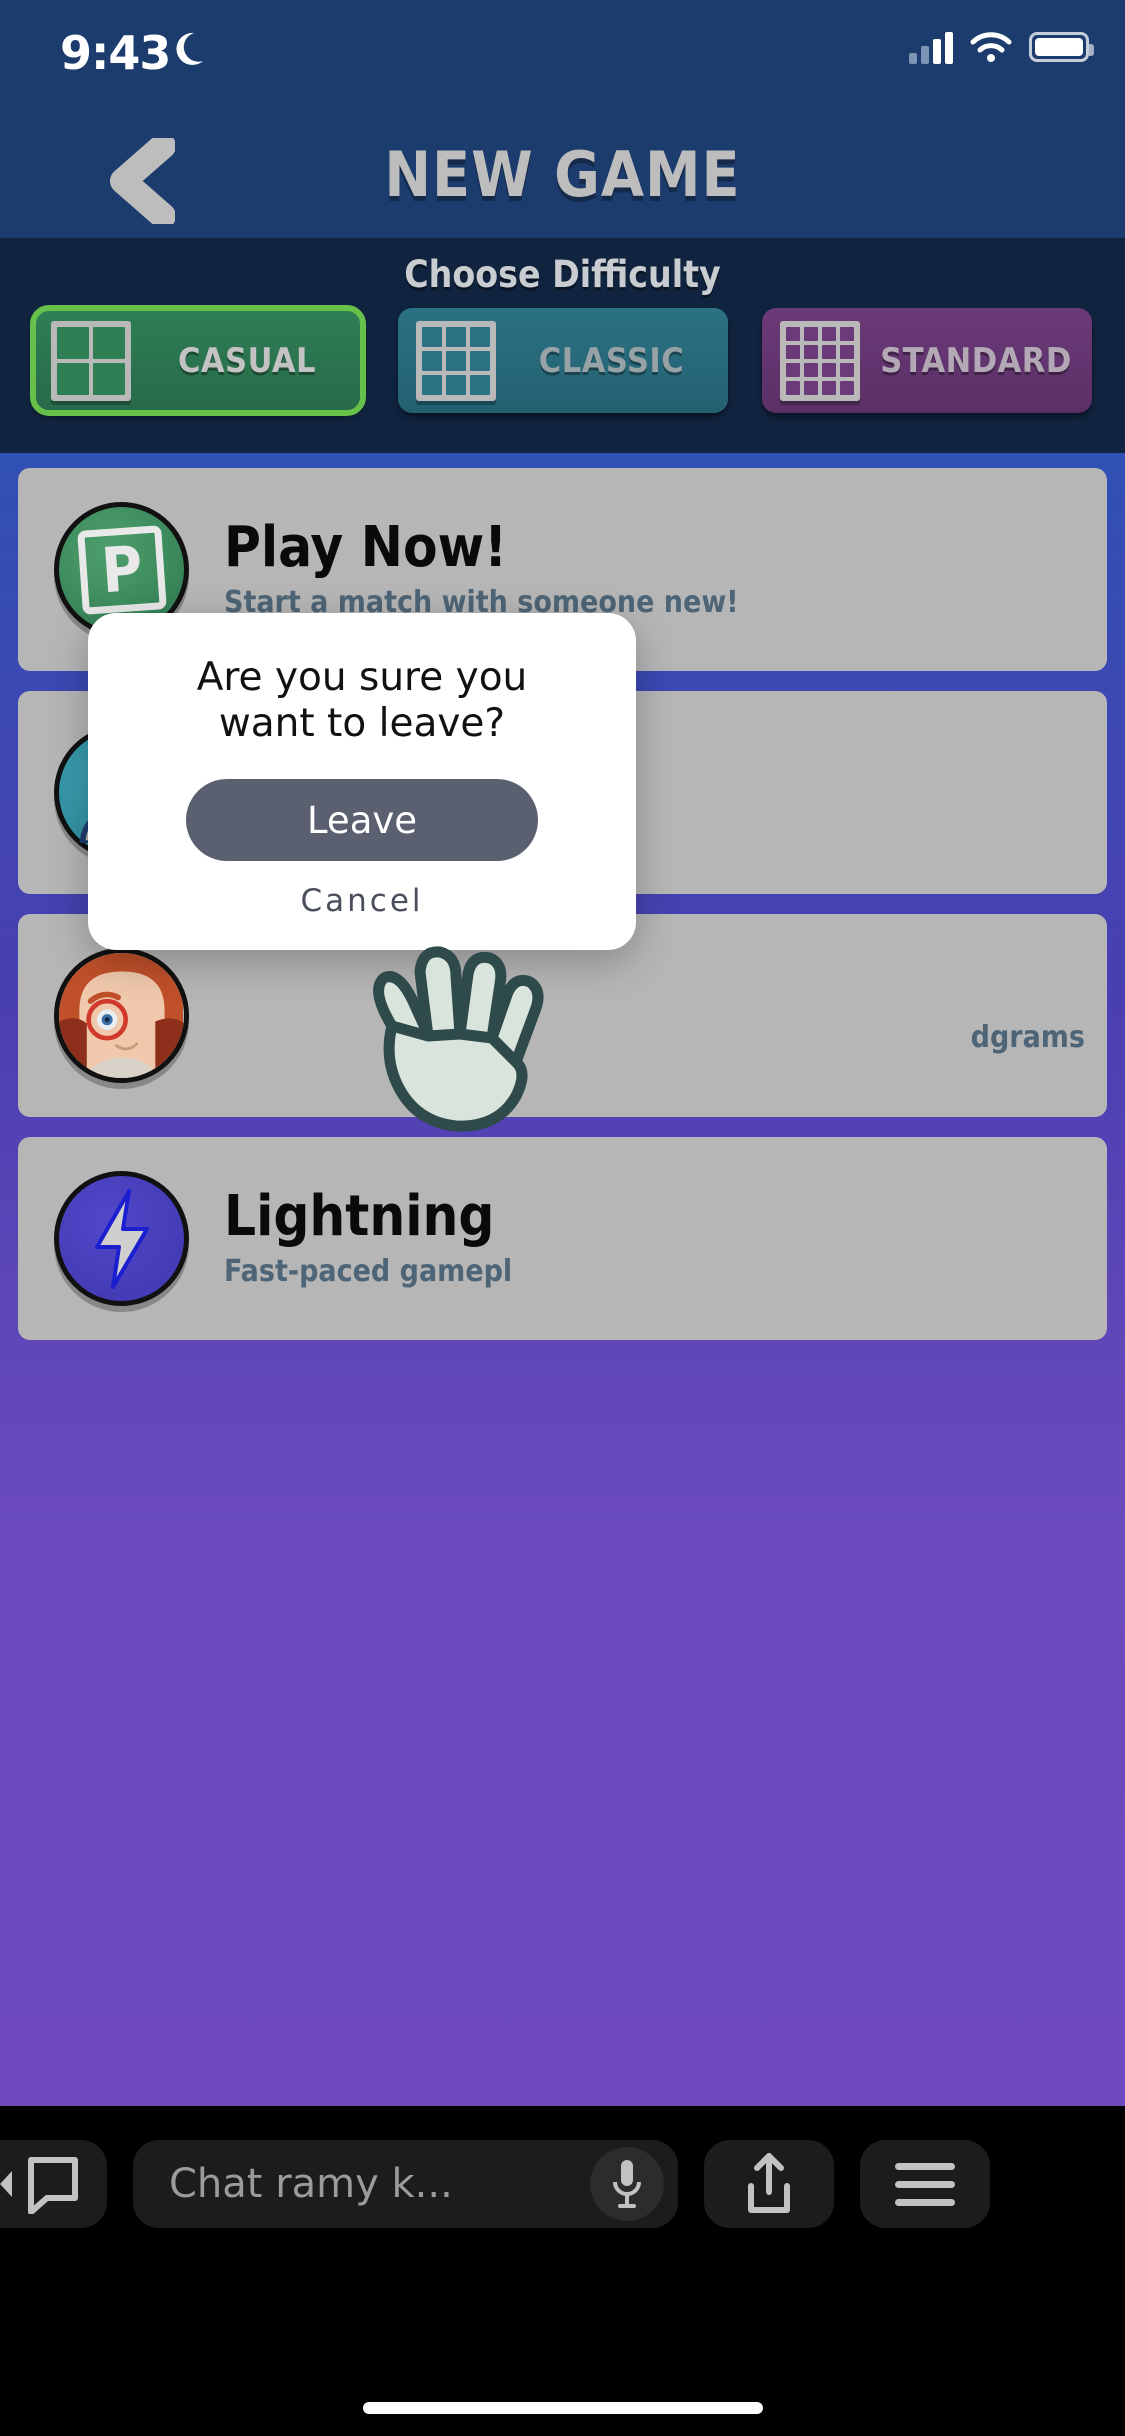 The width and height of the screenshot is (1125, 2436). I want to click on grid-4x4-icon, so click(820, 360).